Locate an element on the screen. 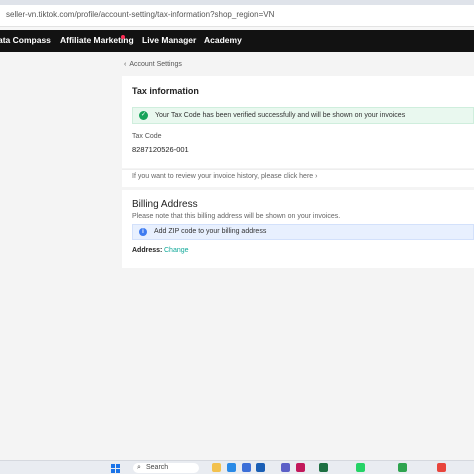 This screenshot has height=474, width=474. mail-icon is located at coordinates (246, 467).